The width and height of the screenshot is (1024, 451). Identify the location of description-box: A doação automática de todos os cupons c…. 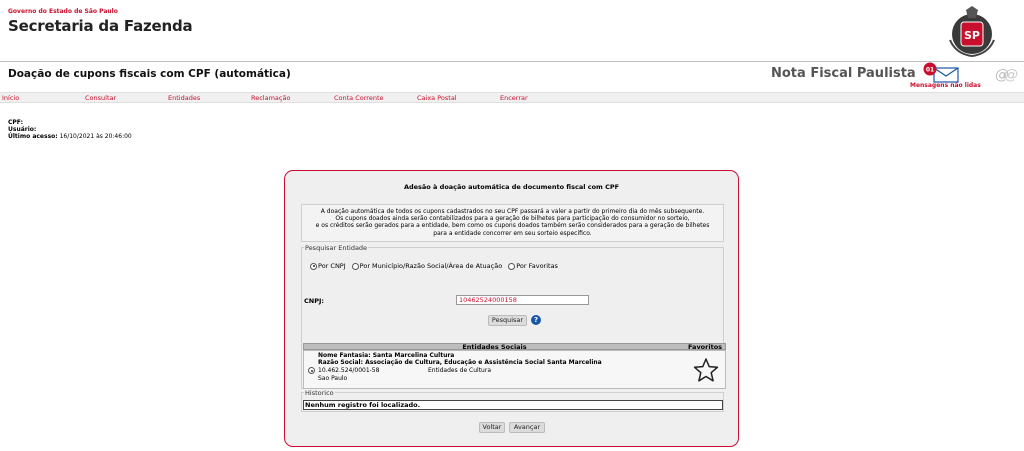
(512, 223).